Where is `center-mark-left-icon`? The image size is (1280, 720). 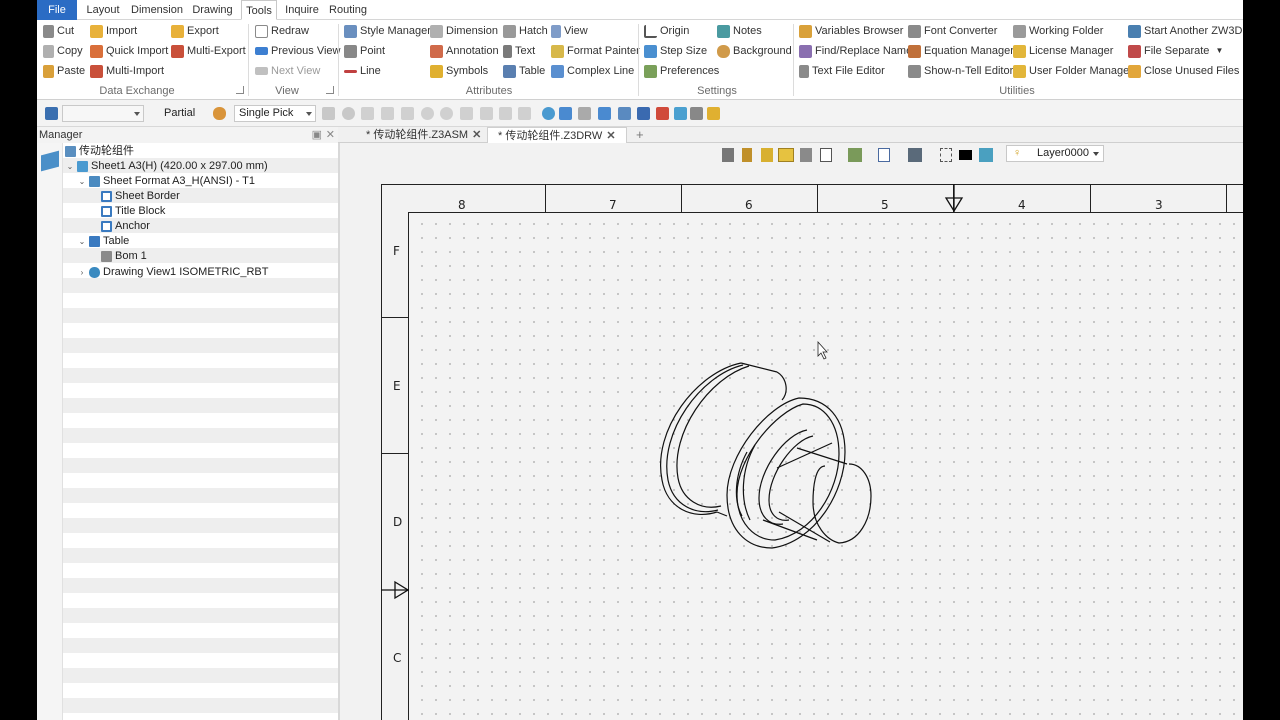 center-mark-left-icon is located at coordinates (395, 590).